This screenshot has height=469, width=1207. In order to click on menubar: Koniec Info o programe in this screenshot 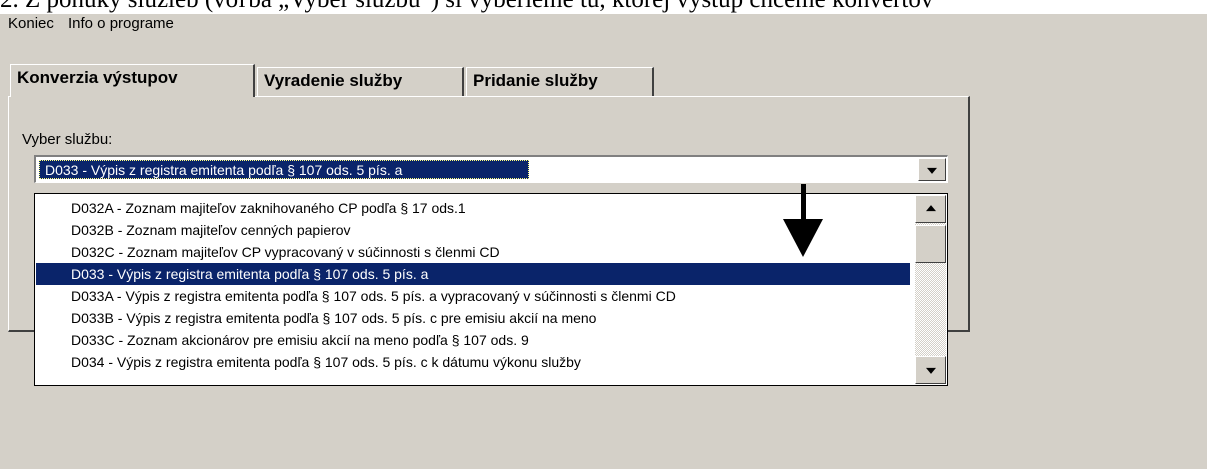, I will do `click(603, 24)`.